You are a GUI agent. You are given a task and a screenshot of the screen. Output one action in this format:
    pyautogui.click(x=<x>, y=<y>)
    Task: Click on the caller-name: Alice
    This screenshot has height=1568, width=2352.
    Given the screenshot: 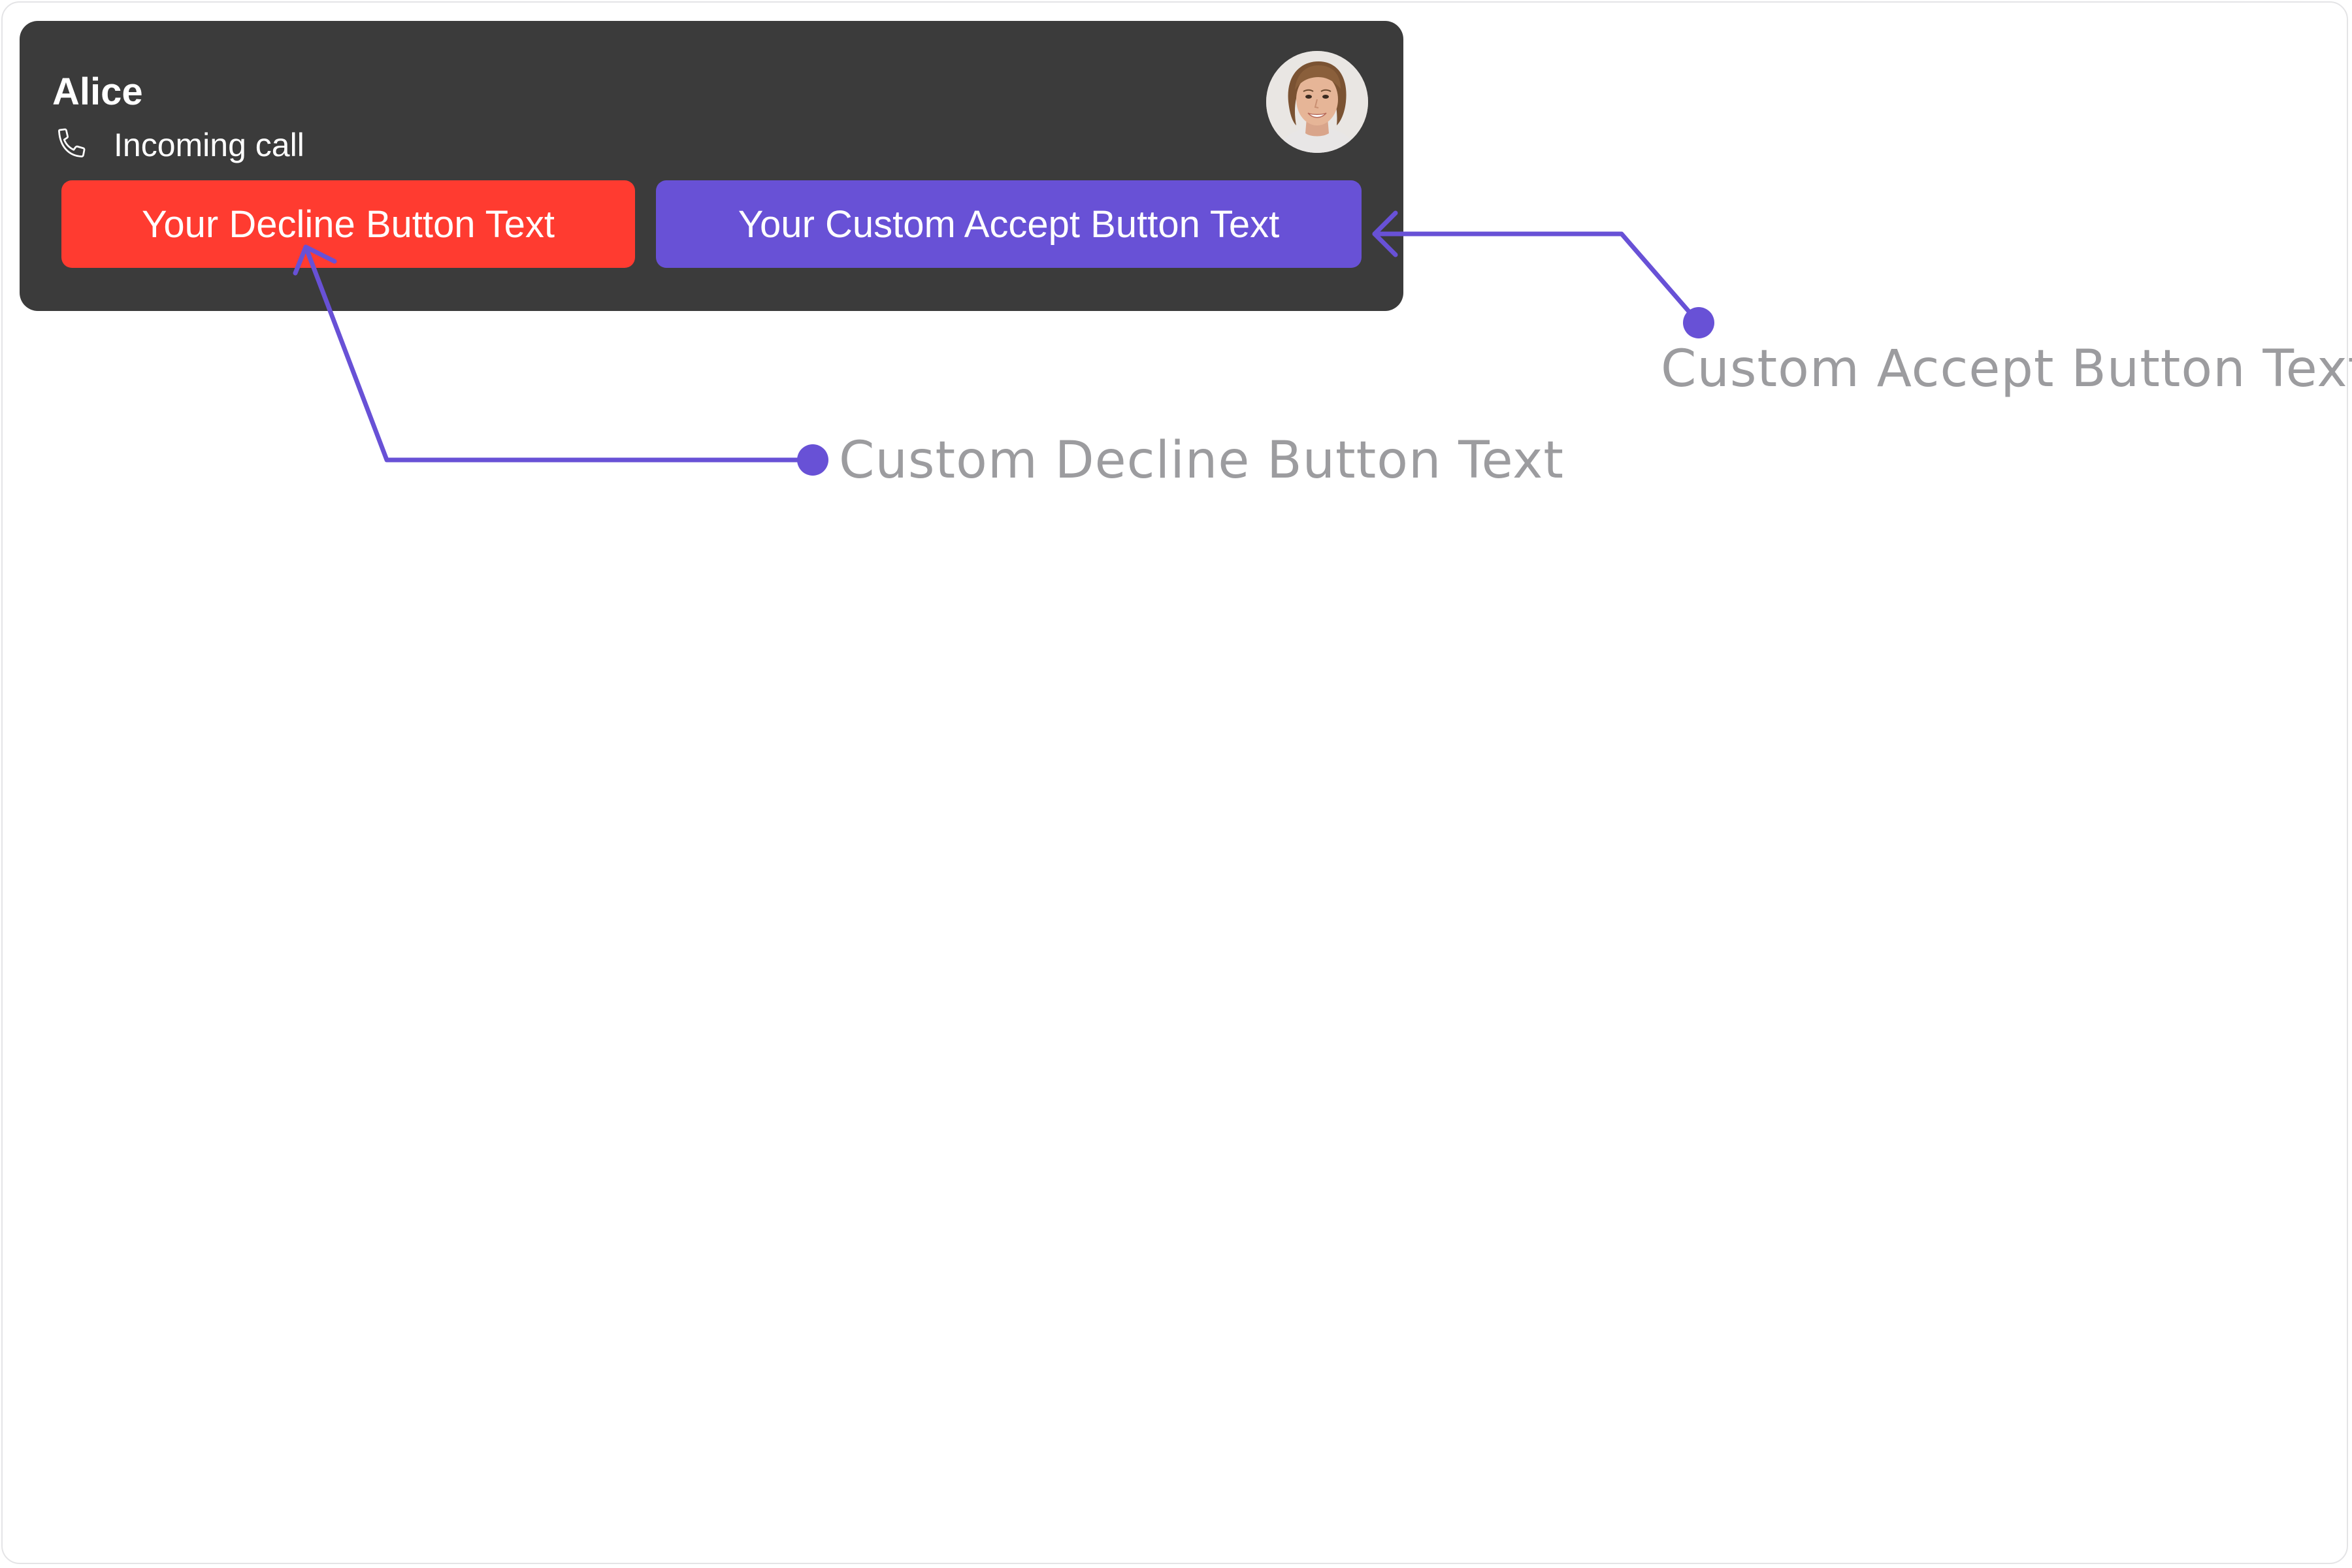 What is the action you would take?
    pyautogui.click(x=97, y=92)
    